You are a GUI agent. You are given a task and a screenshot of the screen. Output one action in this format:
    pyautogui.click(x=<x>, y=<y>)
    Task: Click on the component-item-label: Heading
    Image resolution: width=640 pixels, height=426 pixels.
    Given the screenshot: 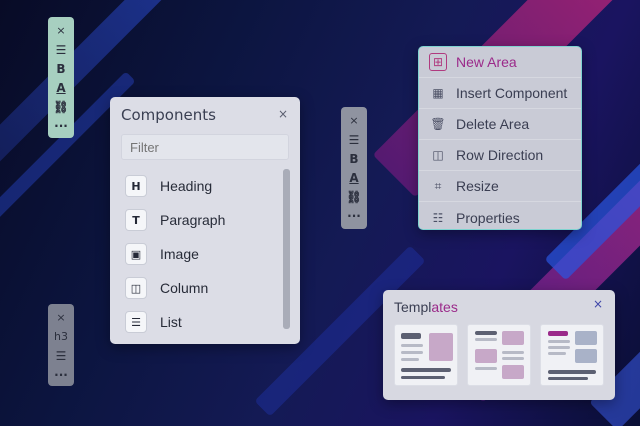 What is the action you would take?
    pyautogui.click(x=186, y=186)
    